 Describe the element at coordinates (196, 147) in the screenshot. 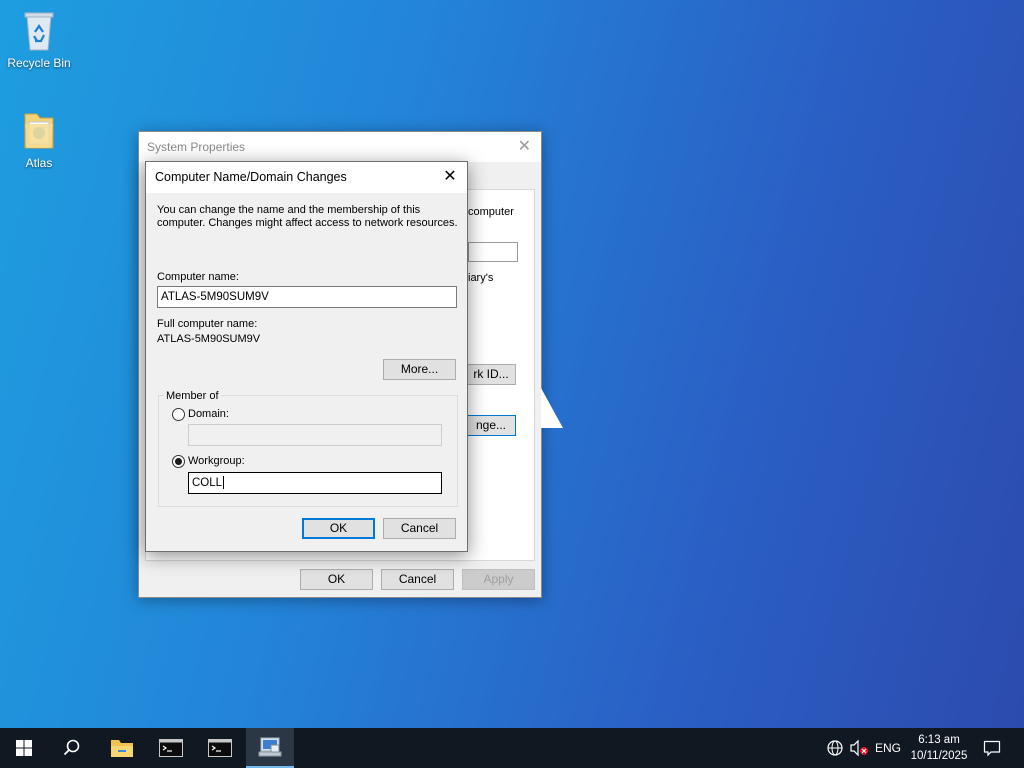

I see `system-properties-title: System Properties` at that location.